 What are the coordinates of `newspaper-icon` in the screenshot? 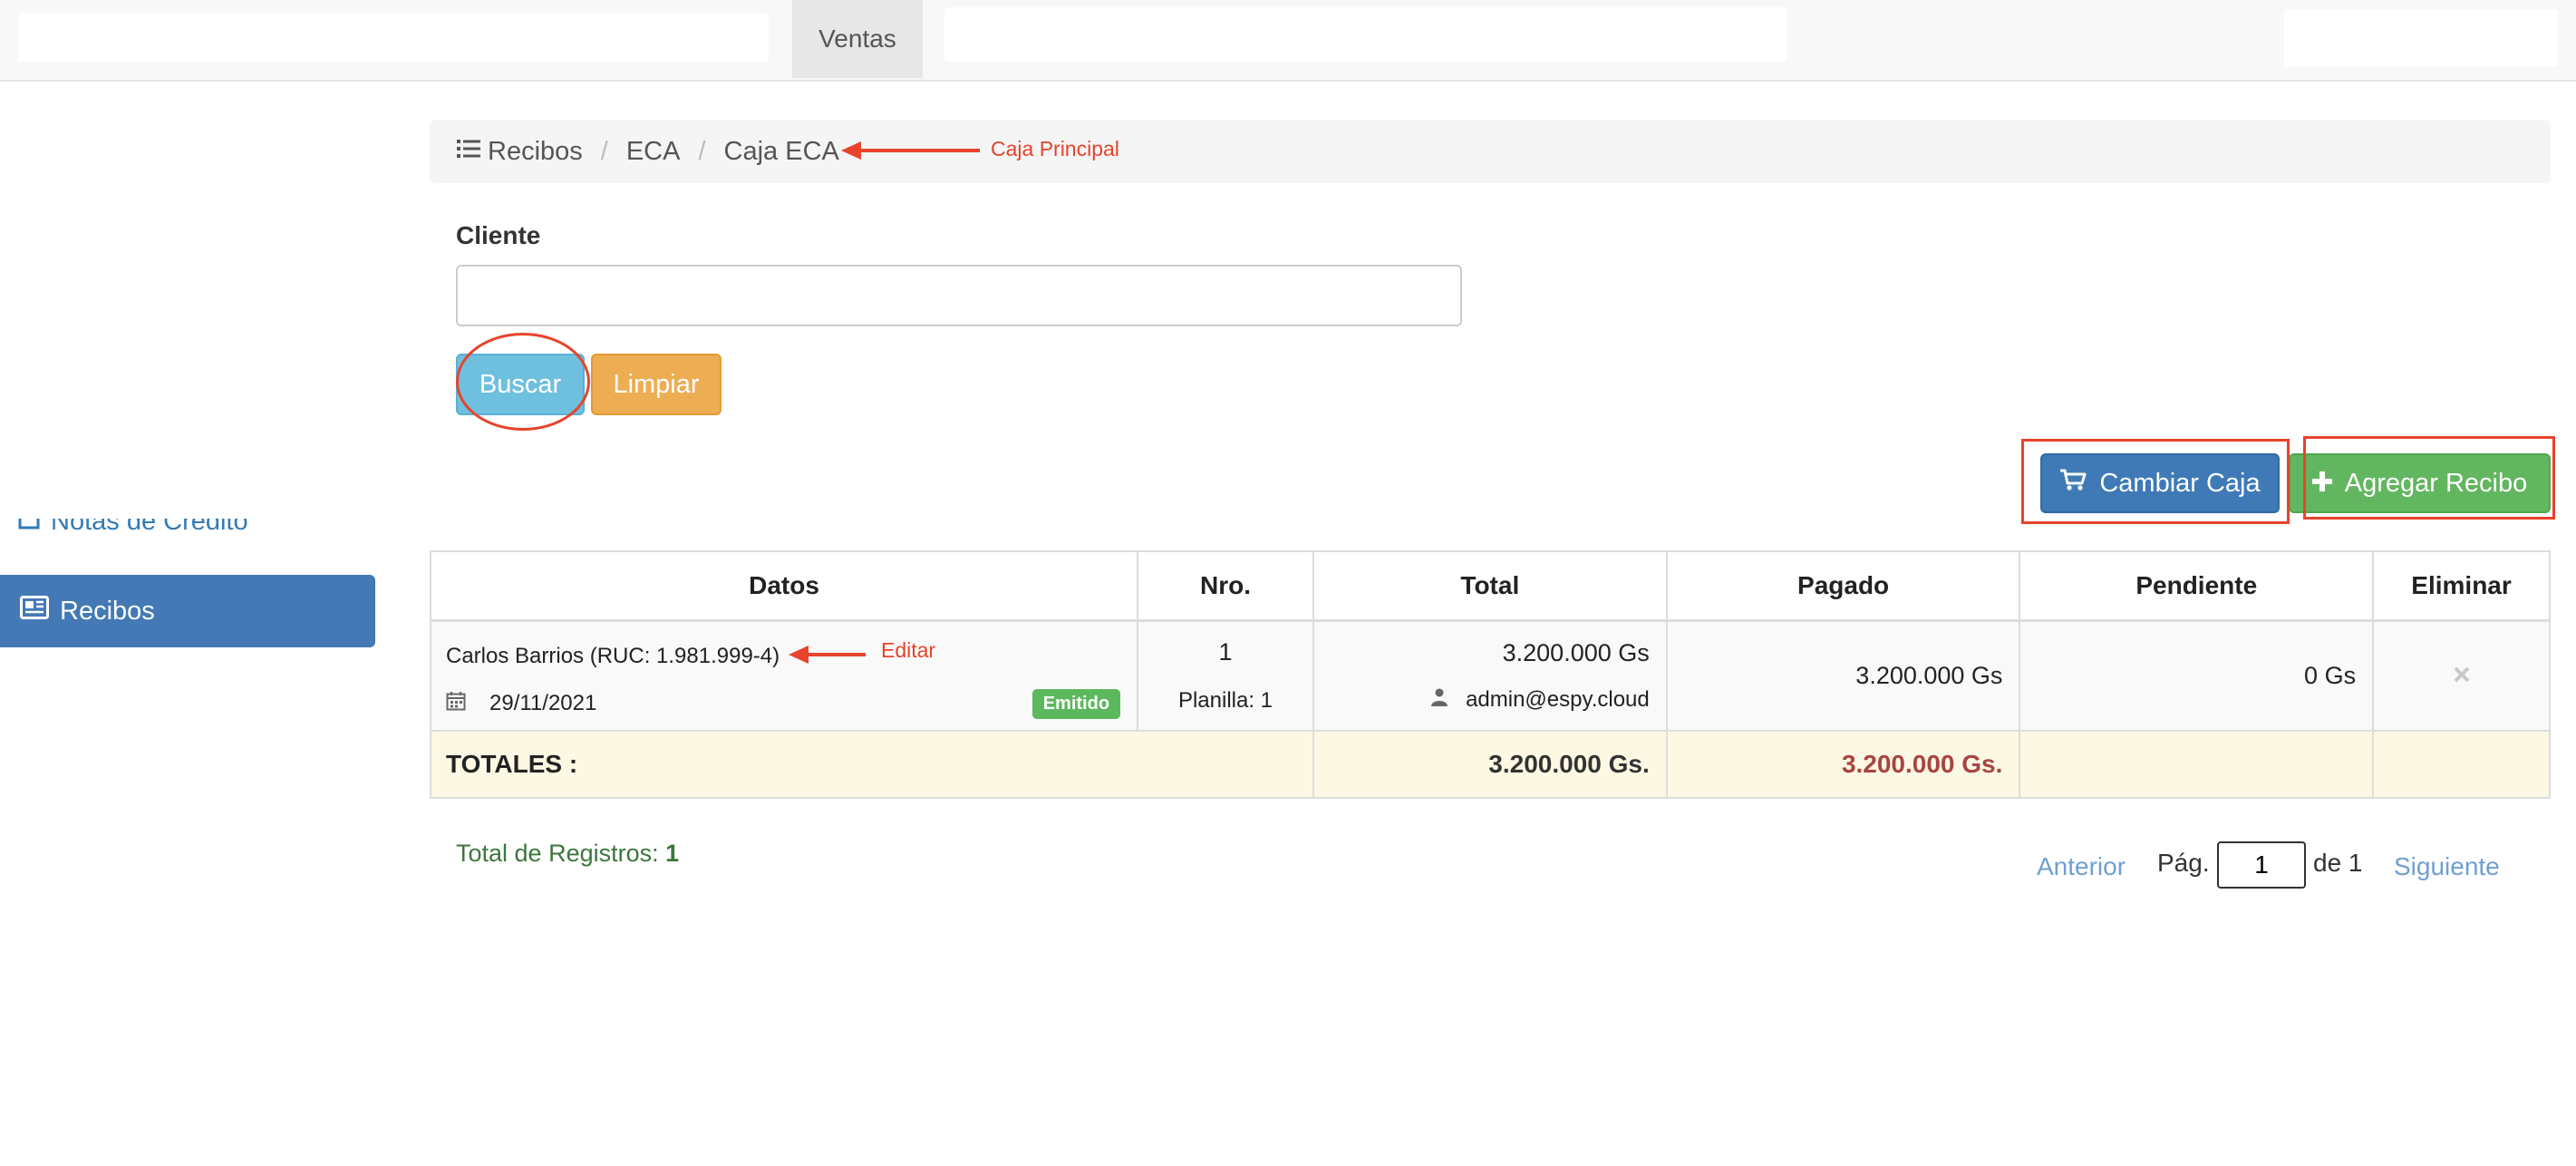 It's located at (34, 611).